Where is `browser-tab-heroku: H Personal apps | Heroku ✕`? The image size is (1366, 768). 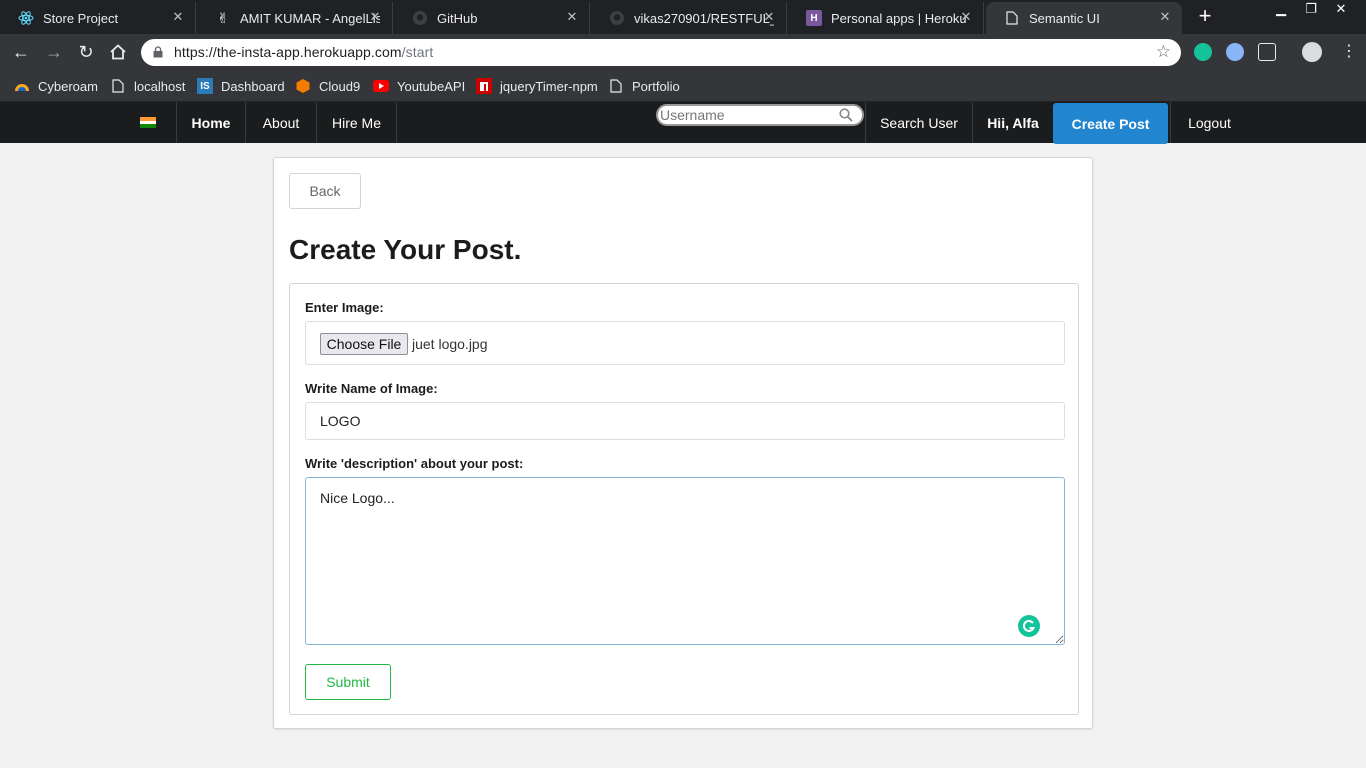 browser-tab-heroku: H Personal apps | Heroku ✕ is located at coordinates (886, 18).